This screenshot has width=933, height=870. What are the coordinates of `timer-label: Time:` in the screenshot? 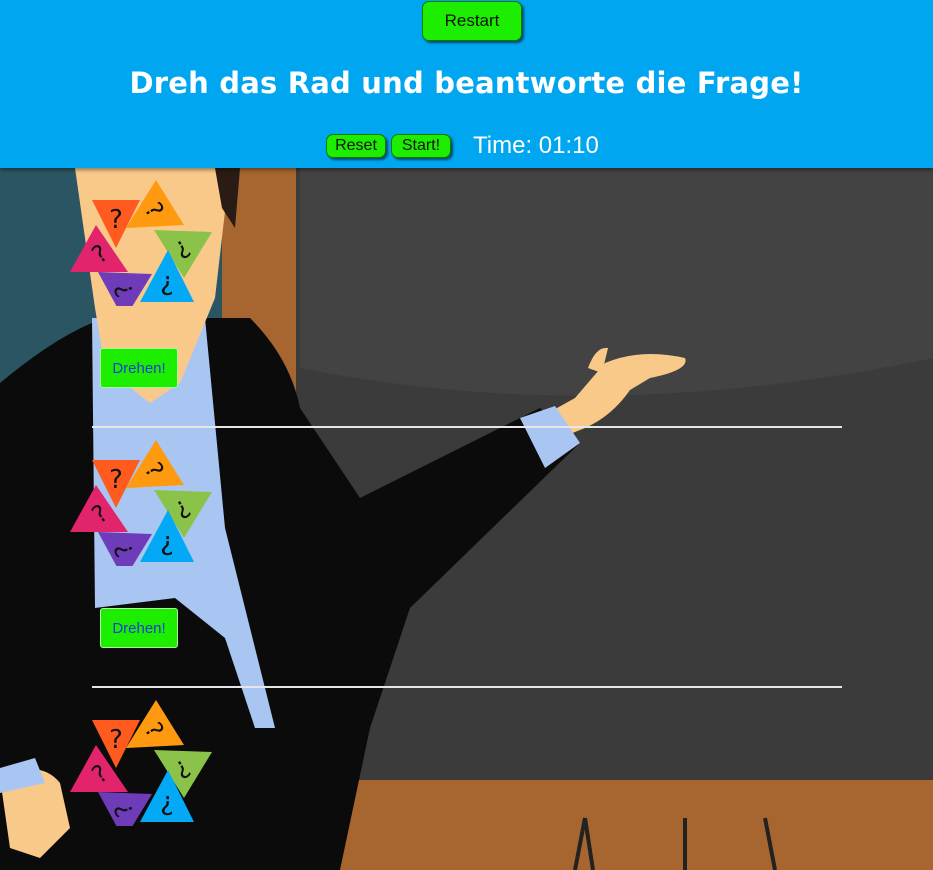 It's located at (503, 145).